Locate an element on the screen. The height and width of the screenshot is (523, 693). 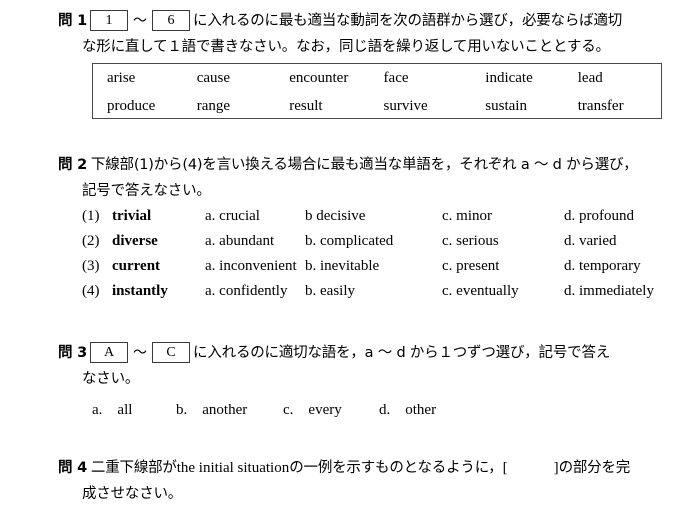
question-4-line-2: 成させなさい。 is located at coordinates (368, 494).